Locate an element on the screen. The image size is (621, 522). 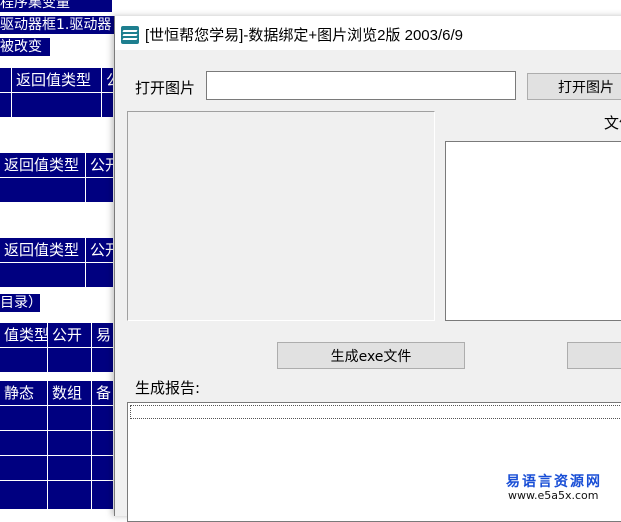
bg-code-line: 程序集变量 is located at coordinates (56, 6).